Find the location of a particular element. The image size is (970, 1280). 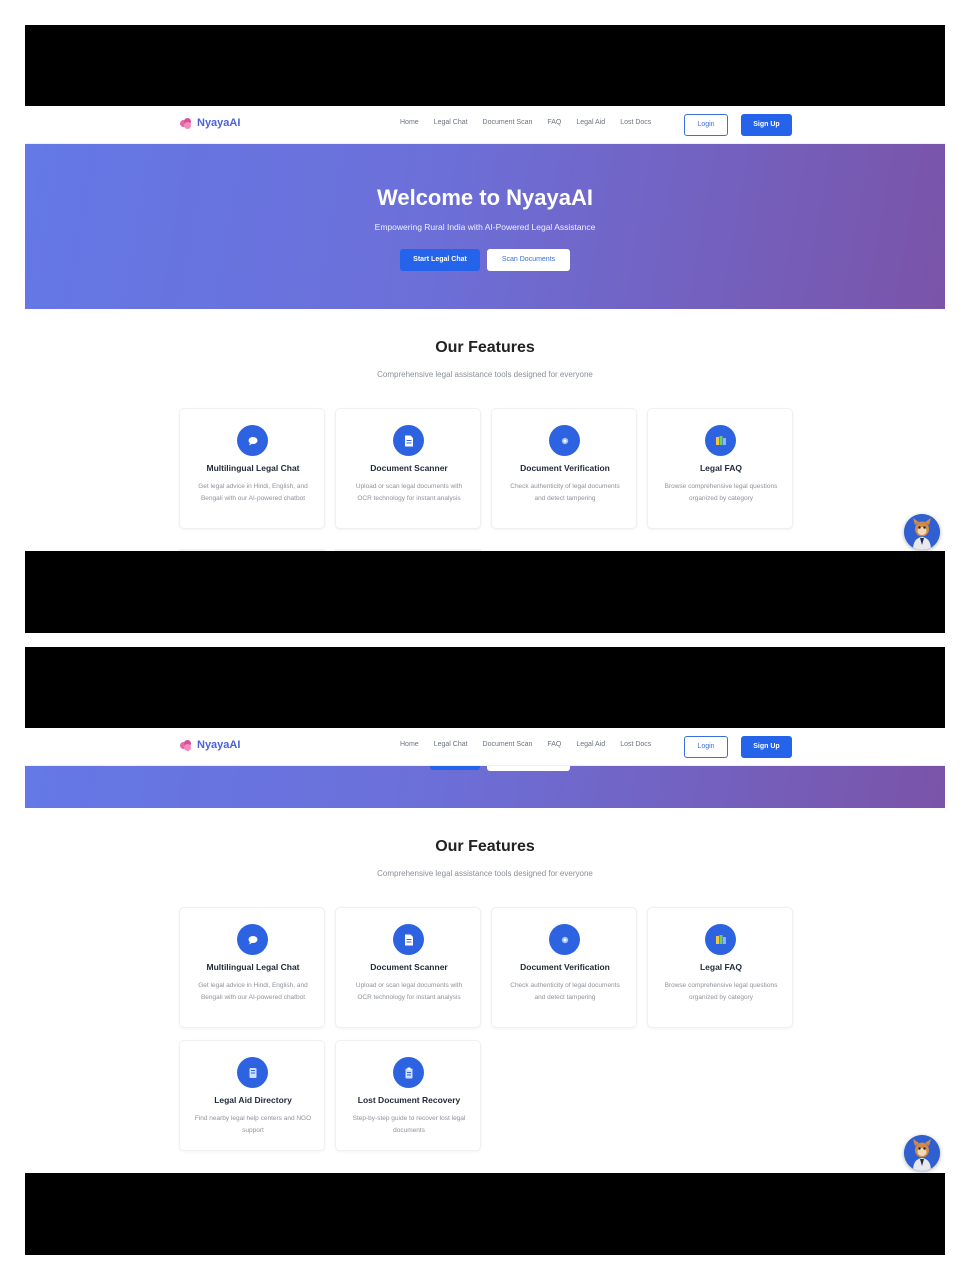

scan-documents-button-edge is located at coordinates (528, 768).